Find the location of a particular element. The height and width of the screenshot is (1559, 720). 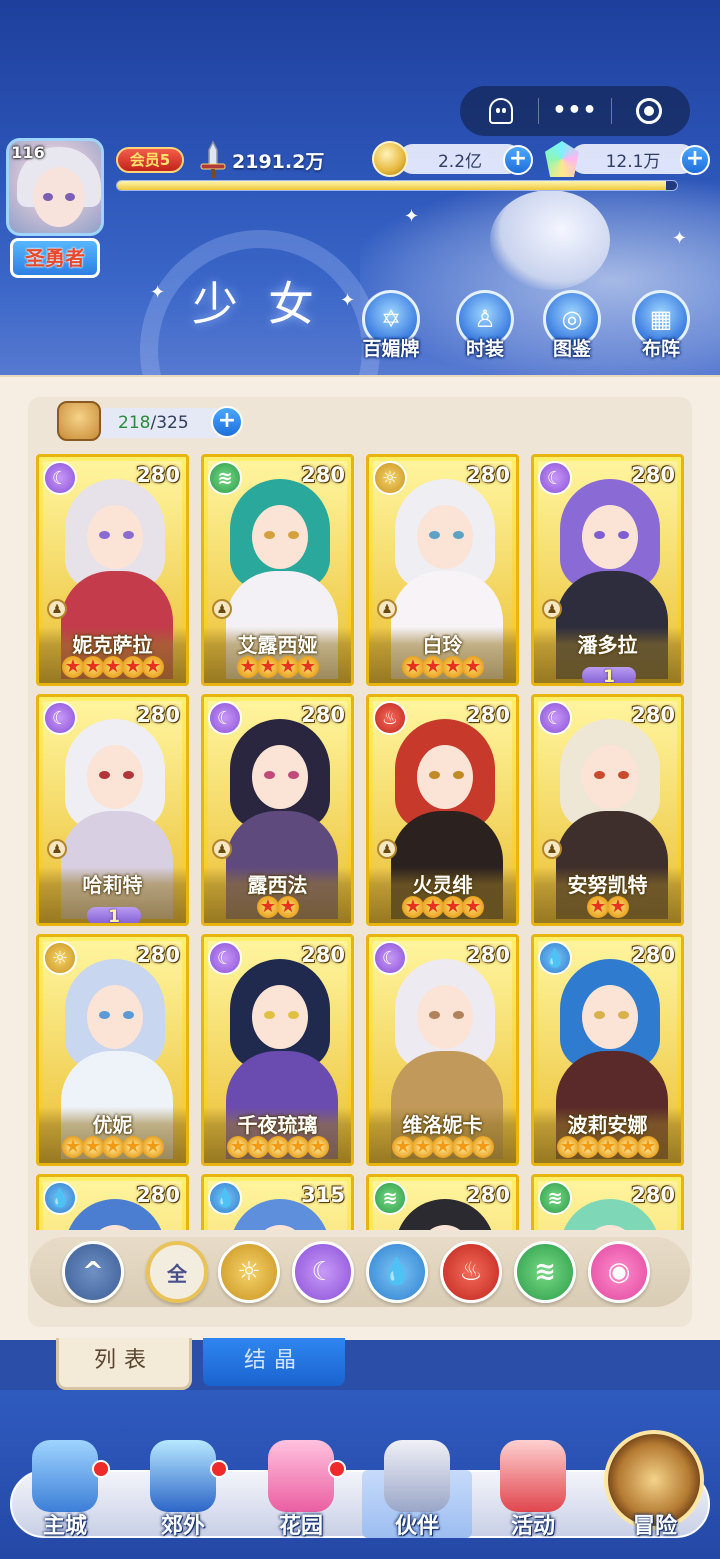

roster-owned: 218 is located at coordinates (134, 423).